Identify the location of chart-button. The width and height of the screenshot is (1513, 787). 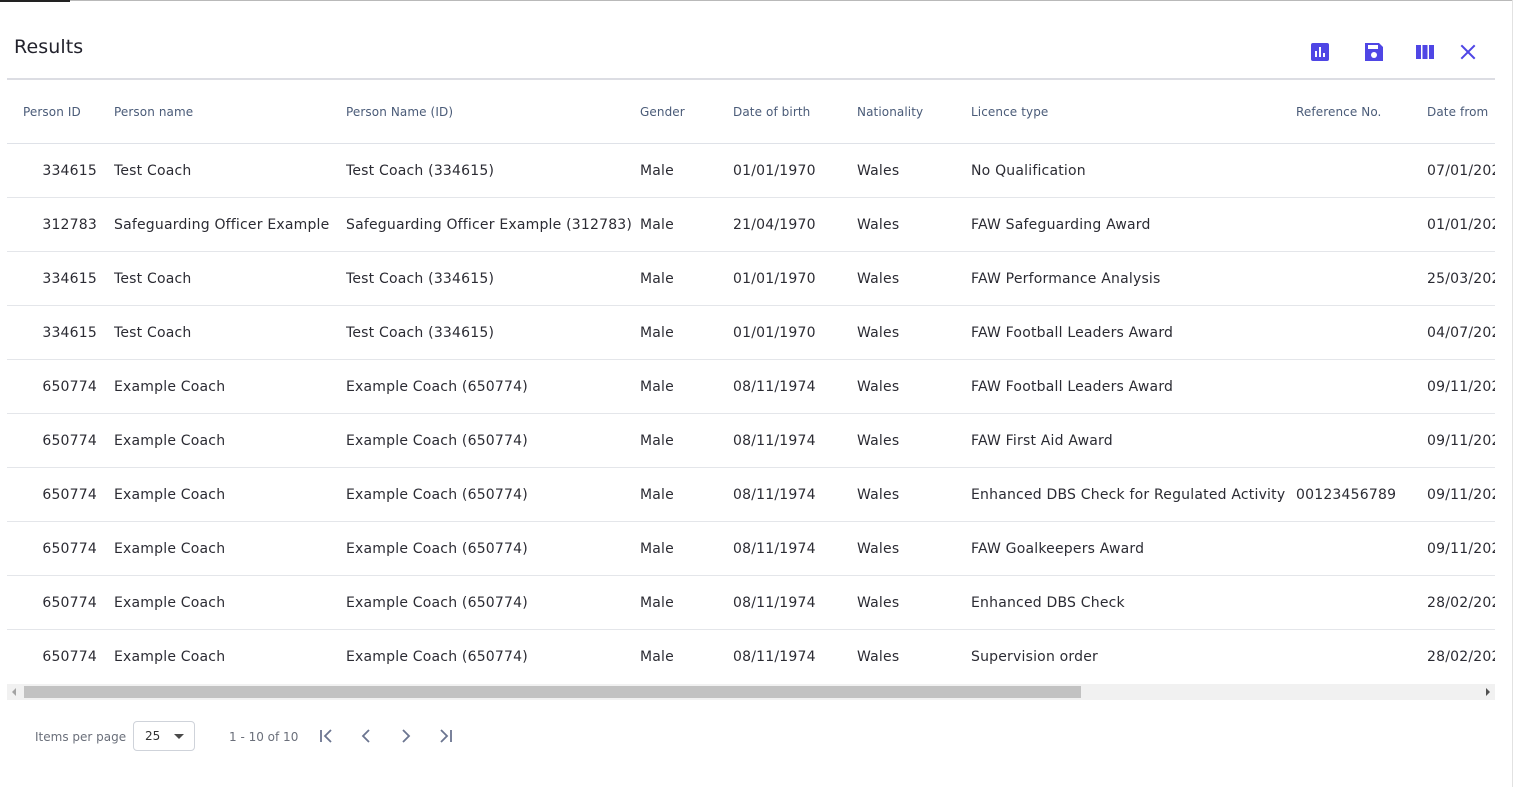
(1320, 52).